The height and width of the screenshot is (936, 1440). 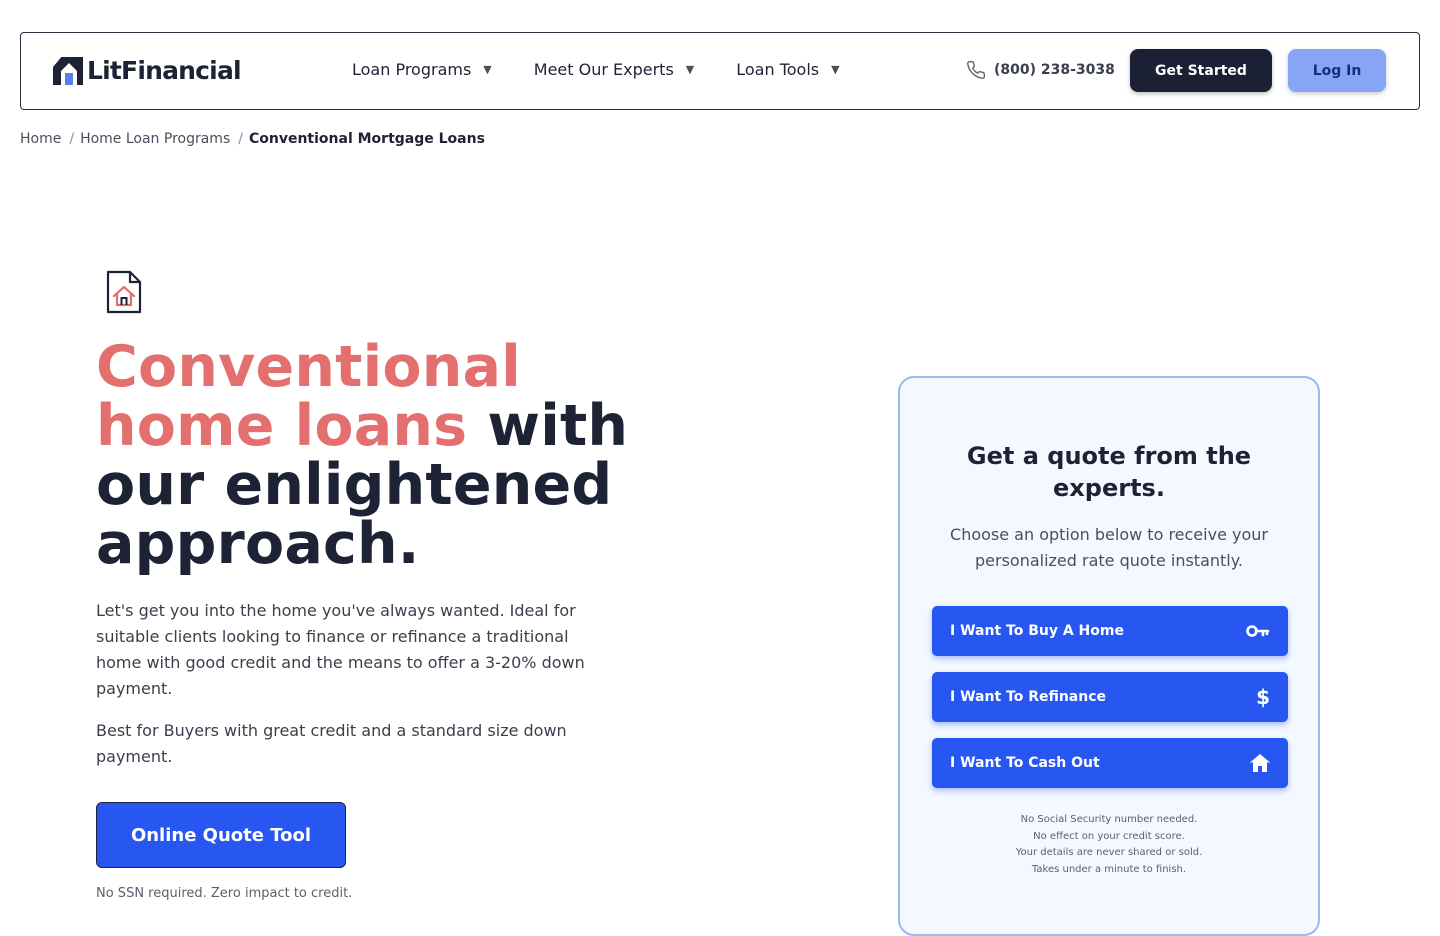 What do you see at coordinates (1109, 534) in the screenshot?
I see `quote-card-subtitle-line-1: Choose an option below to receive your` at bounding box center [1109, 534].